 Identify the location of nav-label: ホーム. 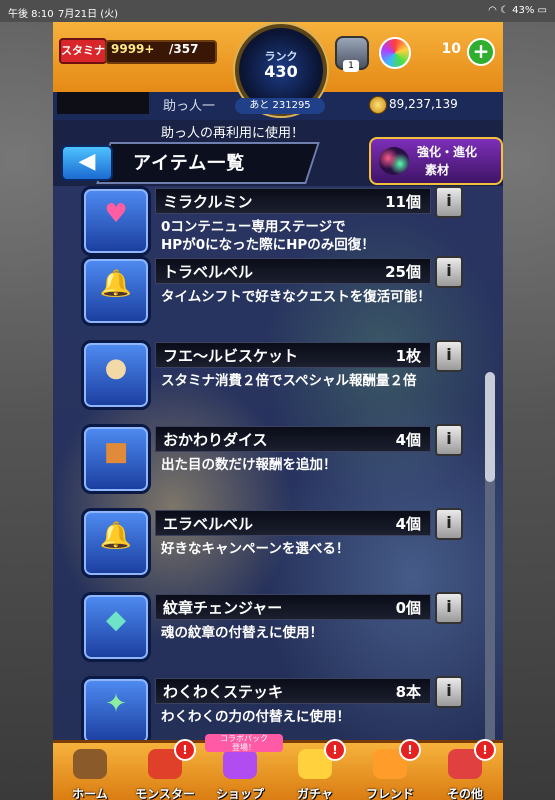
(90, 793).